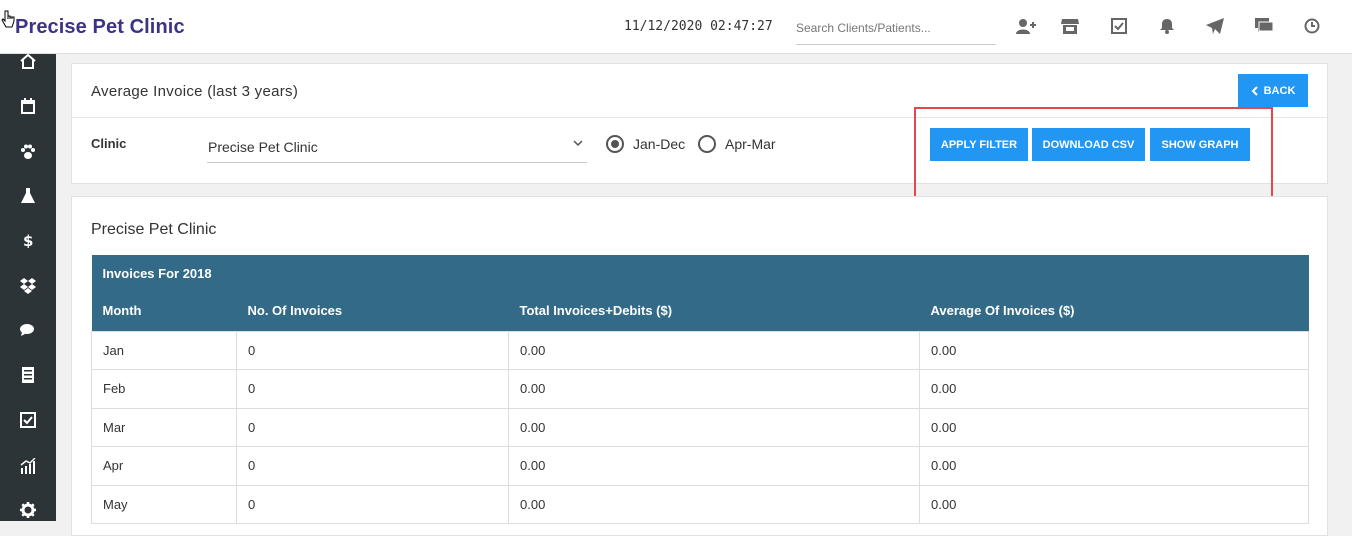 This screenshot has height=536, width=1352. Describe the element at coordinates (28, 330) in the screenshot. I see `comments-icon` at that location.